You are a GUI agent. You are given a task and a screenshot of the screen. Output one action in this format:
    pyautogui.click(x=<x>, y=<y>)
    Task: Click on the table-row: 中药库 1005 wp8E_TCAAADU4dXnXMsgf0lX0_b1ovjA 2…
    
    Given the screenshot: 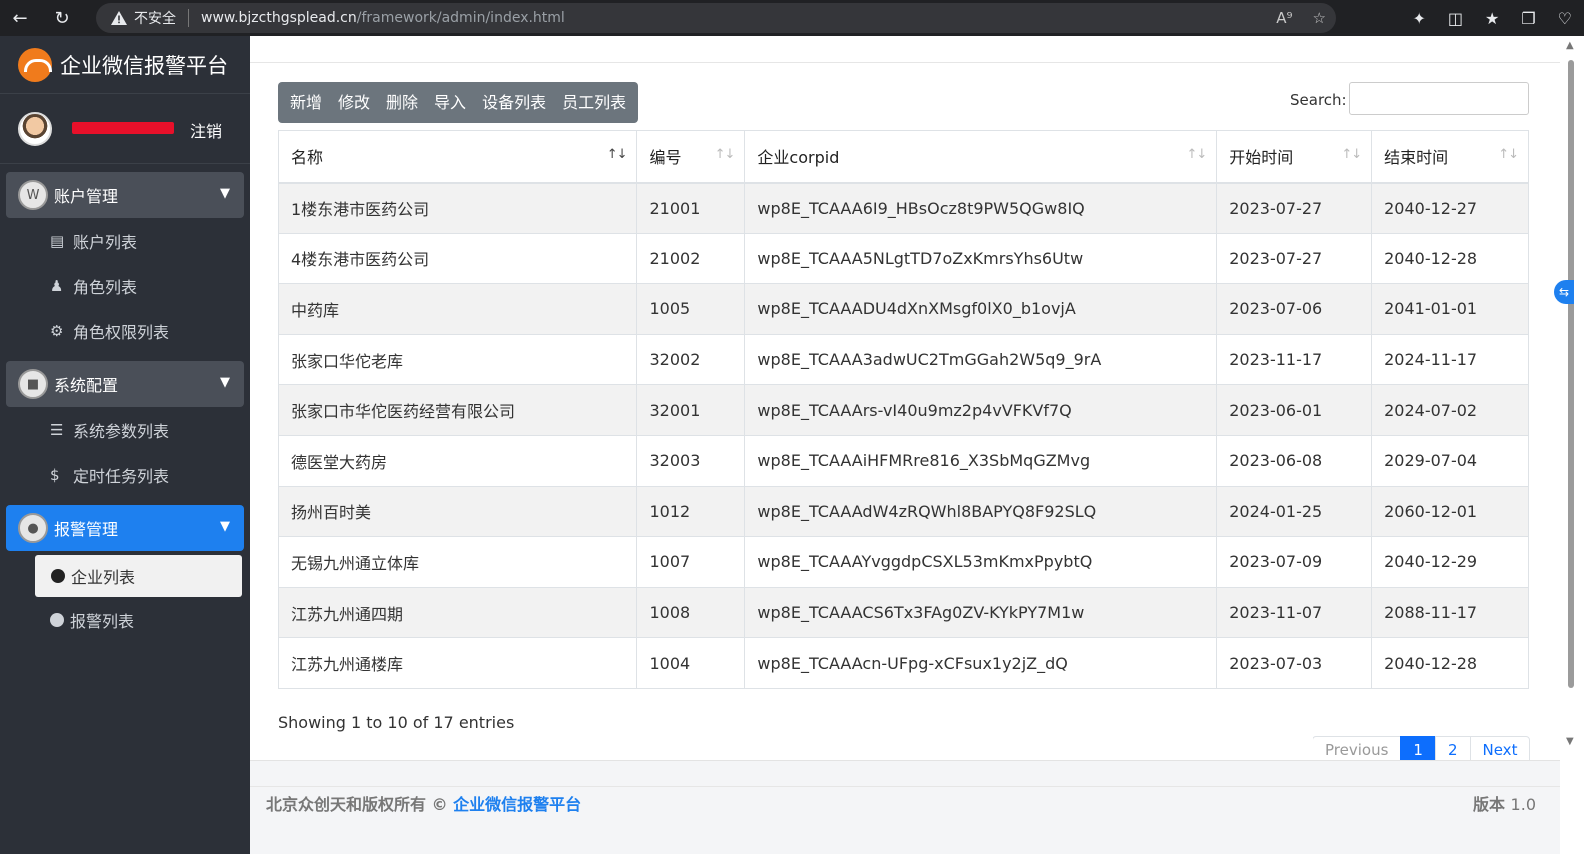 What is the action you would take?
    pyautogui.click(x=903, y=309)
    